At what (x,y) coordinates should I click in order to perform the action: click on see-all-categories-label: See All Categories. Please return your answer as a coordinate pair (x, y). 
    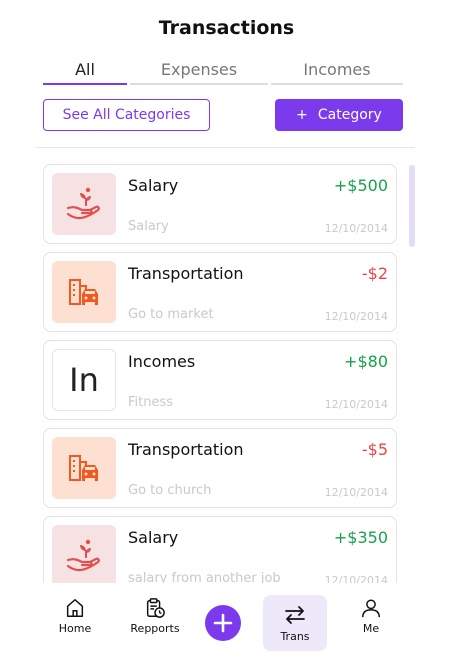
    Looking at the image, I should click on (126, 115).